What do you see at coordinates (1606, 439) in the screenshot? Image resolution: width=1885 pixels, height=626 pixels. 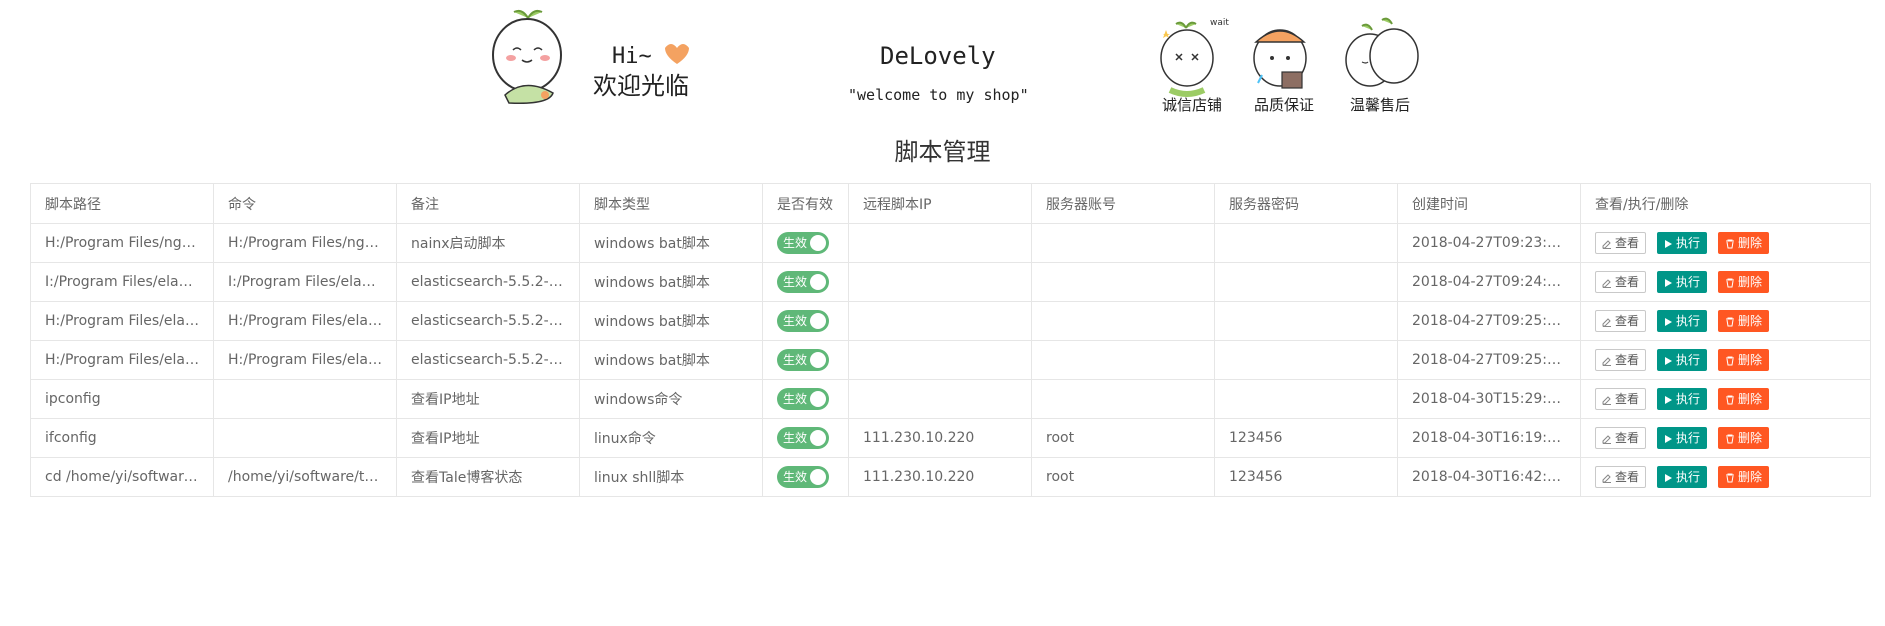 I see `edit-icon` at bounding box center [1606, 439].